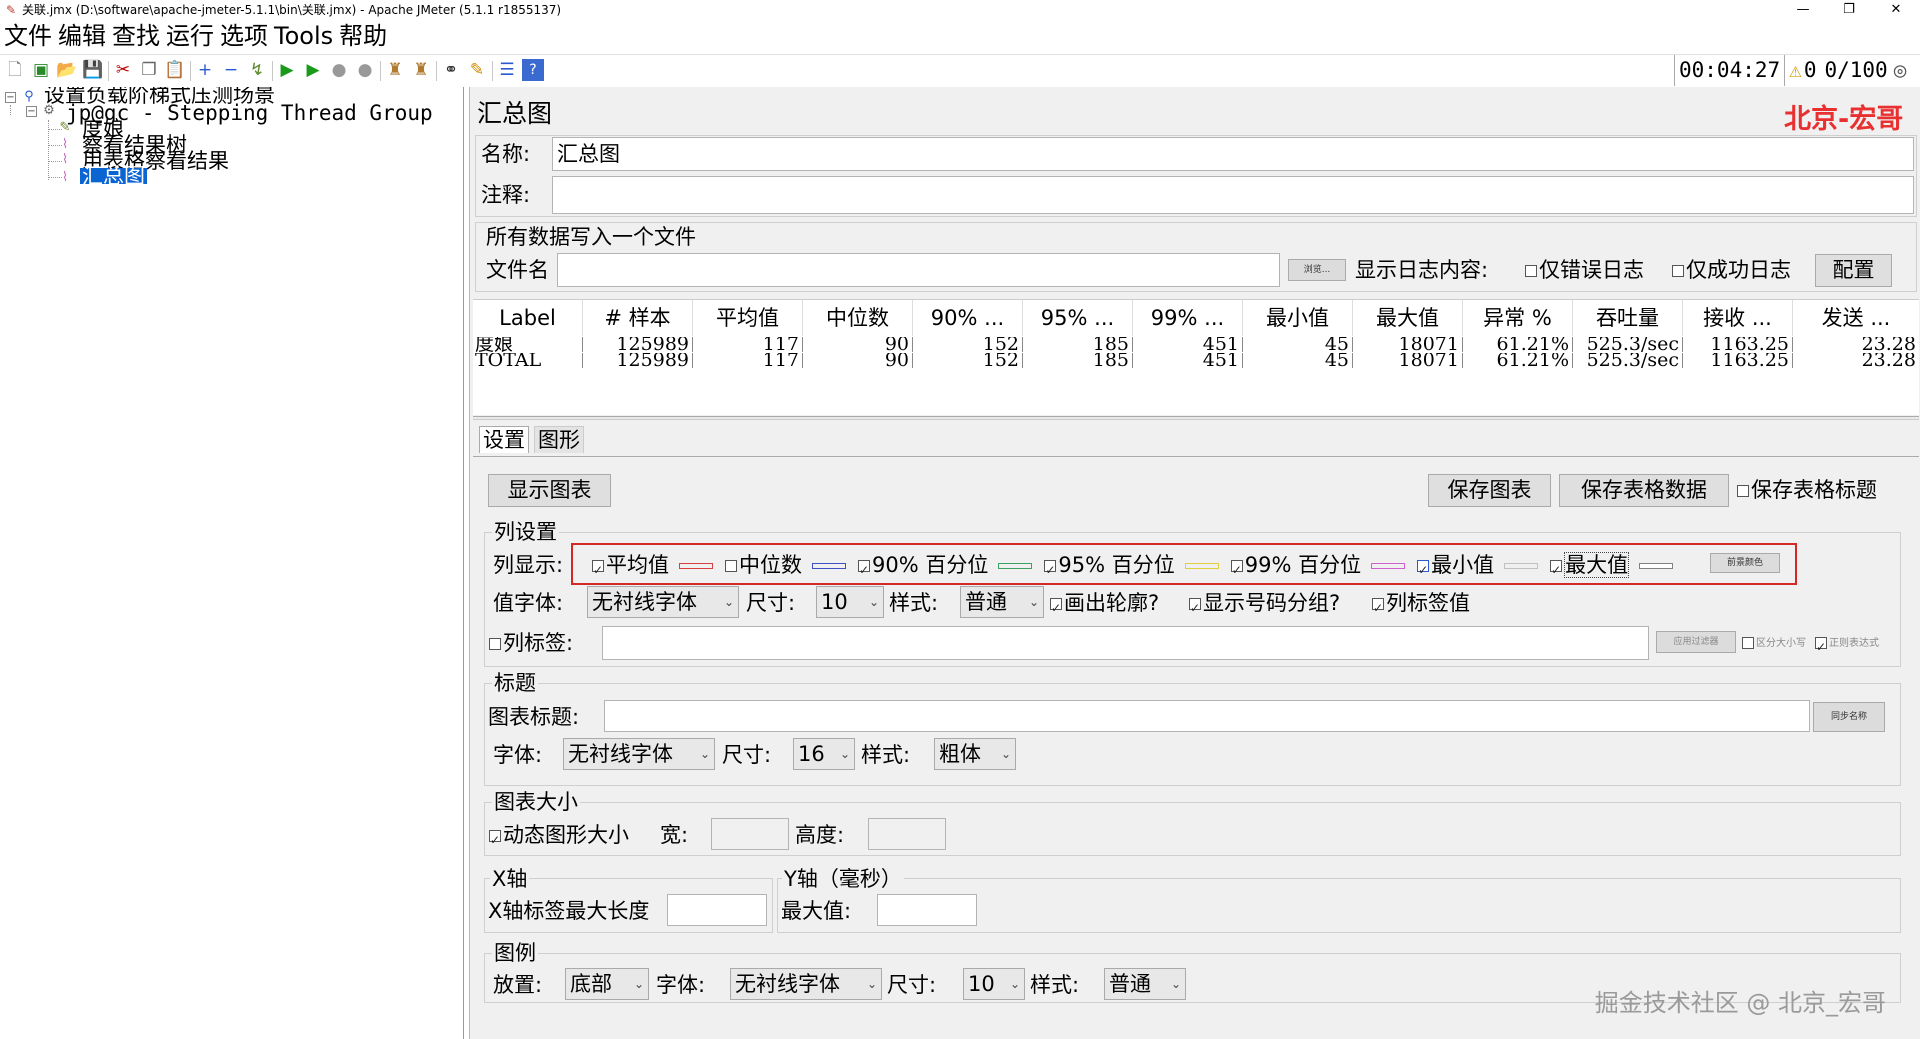 This screenshot has width=1920, height=1039. Describe the element at coordinates (1145, 984) in the screenshot. I see `legend-style-select: 普通 ⌄` at that location.